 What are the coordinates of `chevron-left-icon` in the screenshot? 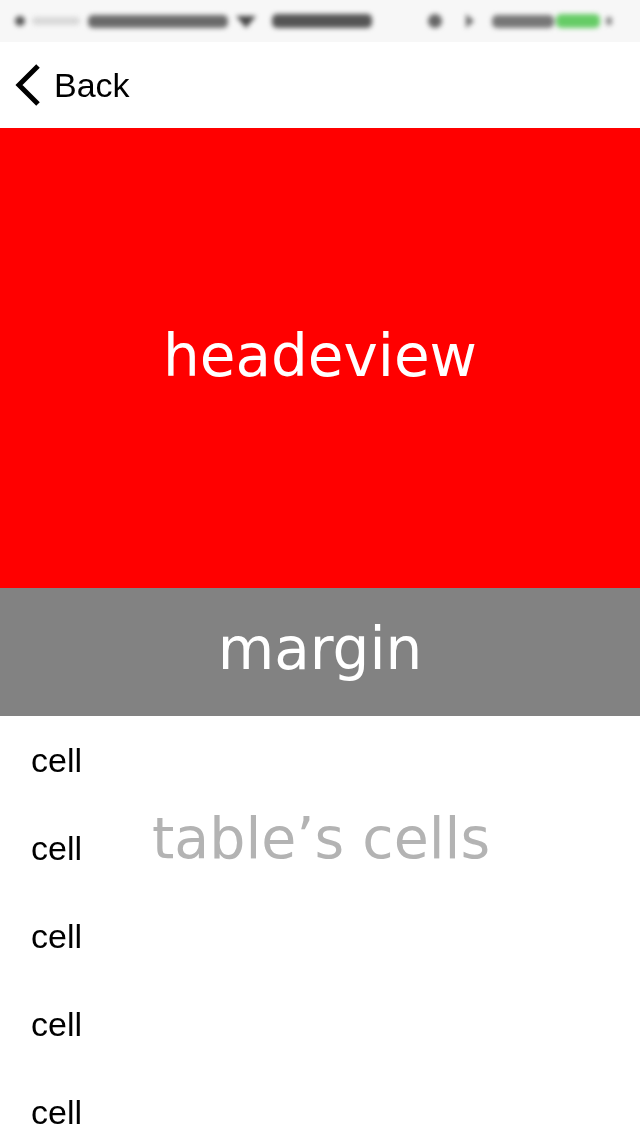 It's located at (28, 85).